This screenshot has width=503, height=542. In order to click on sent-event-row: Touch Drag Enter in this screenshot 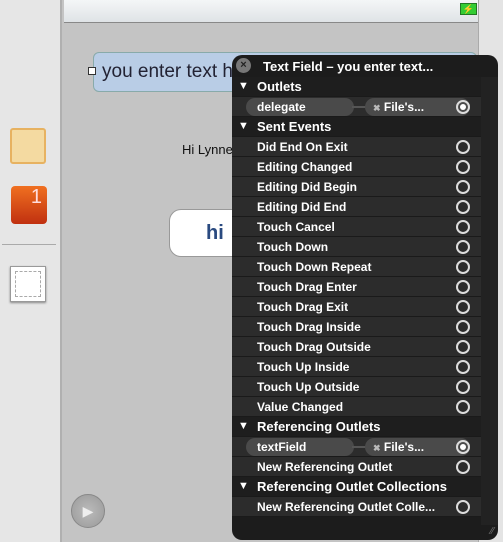, I will do `click(356, 287)`.